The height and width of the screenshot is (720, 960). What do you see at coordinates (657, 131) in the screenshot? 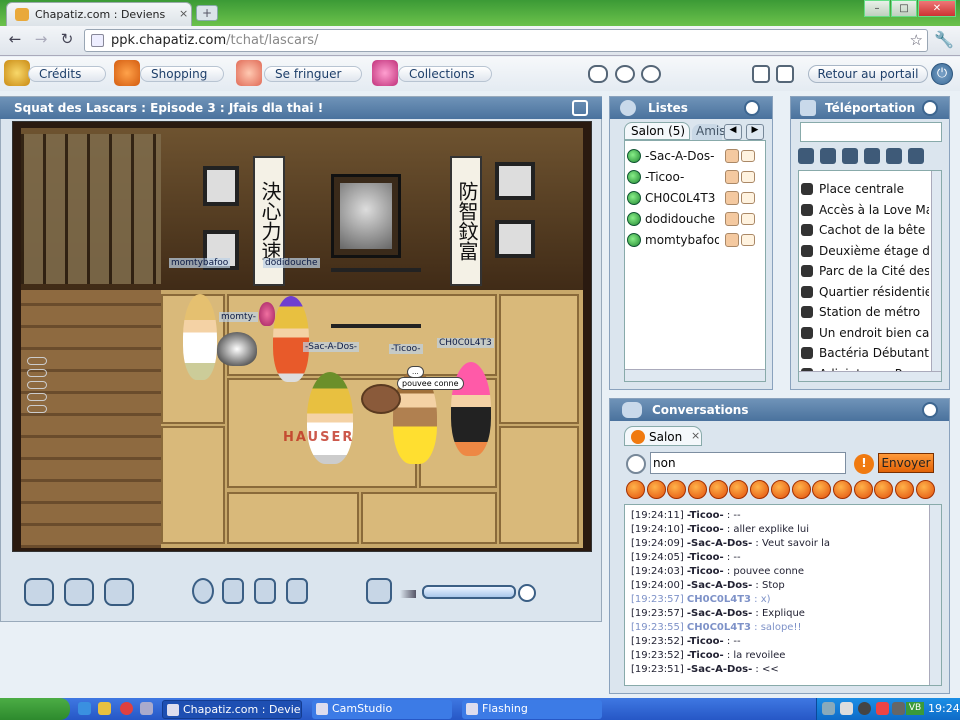
I see `tab-salon: Salon (5)` at bounding box center [657, 131].